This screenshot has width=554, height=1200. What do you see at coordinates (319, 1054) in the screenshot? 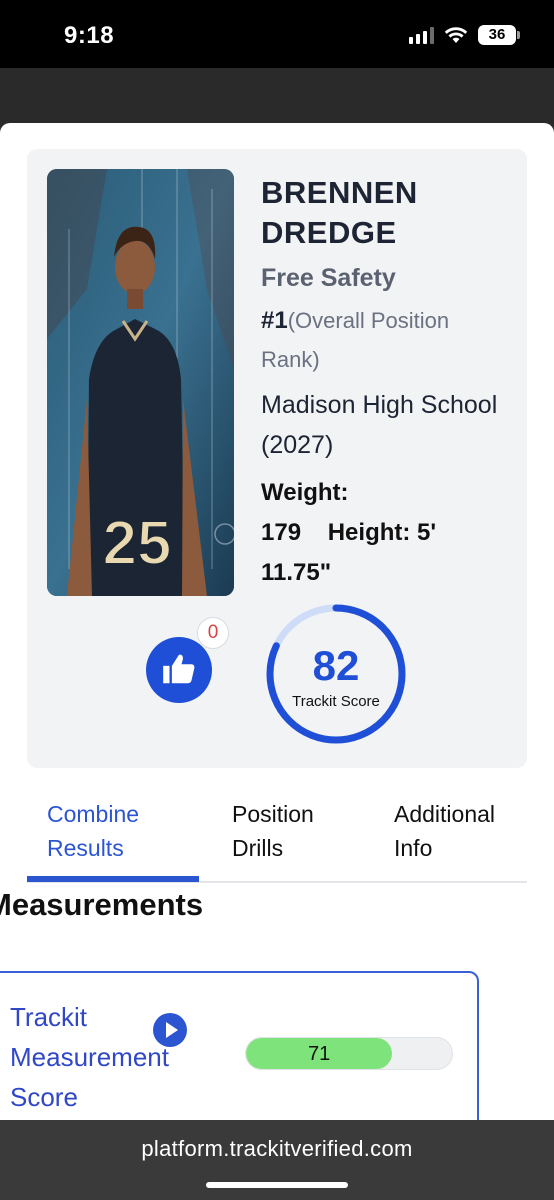
I see `measurement-score-value: 71` at bounding box center [319, 1054].